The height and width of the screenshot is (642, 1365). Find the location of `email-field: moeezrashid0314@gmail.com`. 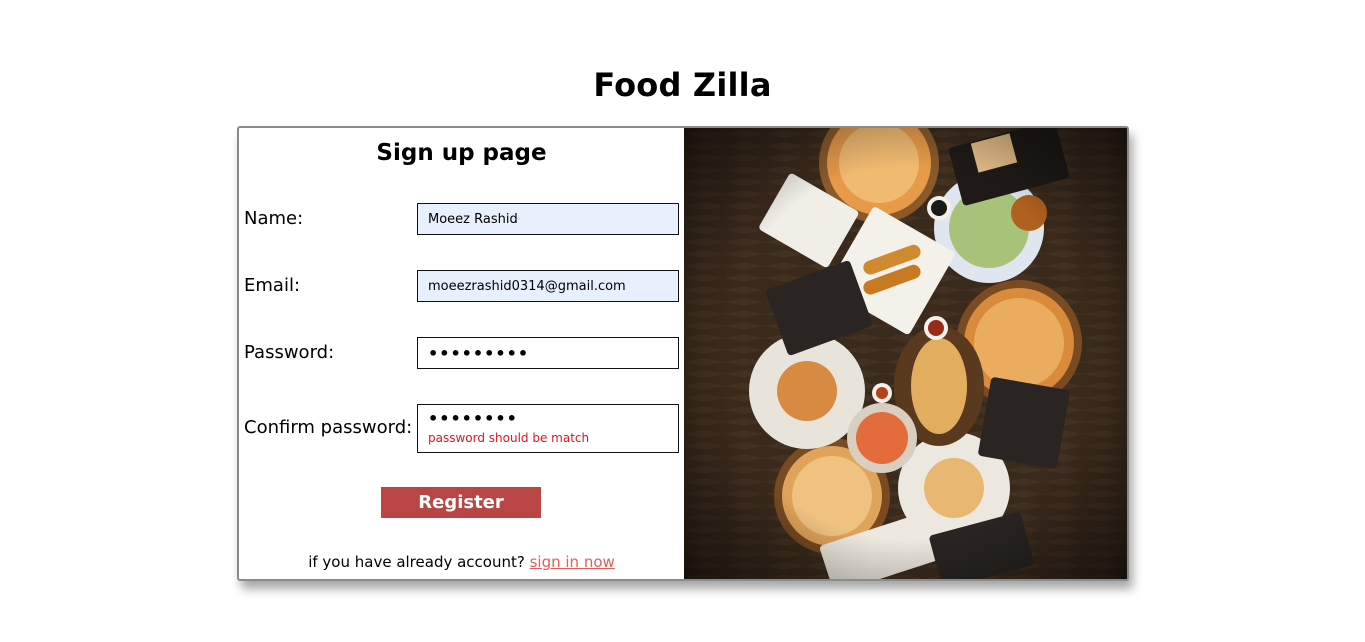

email-field: moeezrashid0314@gmail.com is located at coordinates (548, 286).